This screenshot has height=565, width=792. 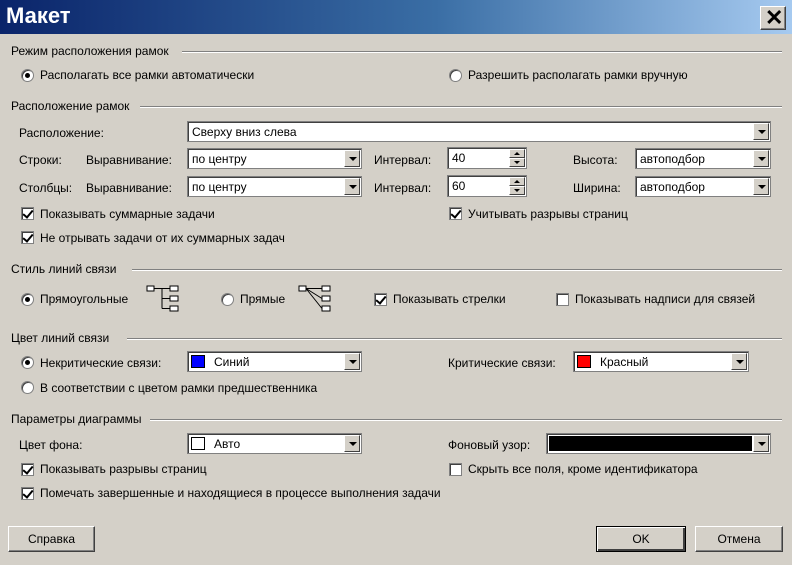 I want to click on checkbox-show-summary, so click(x=27, y=213).